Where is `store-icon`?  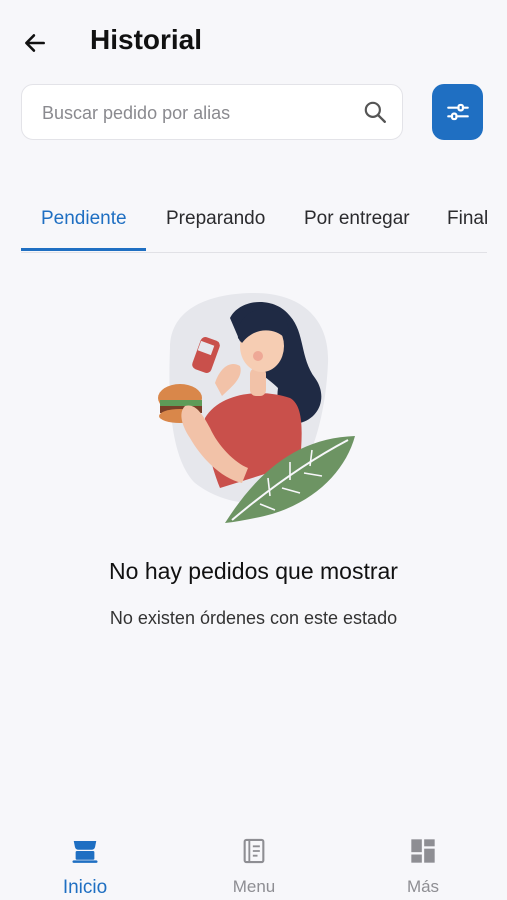
store-icon is located at coordinates (85, 852).